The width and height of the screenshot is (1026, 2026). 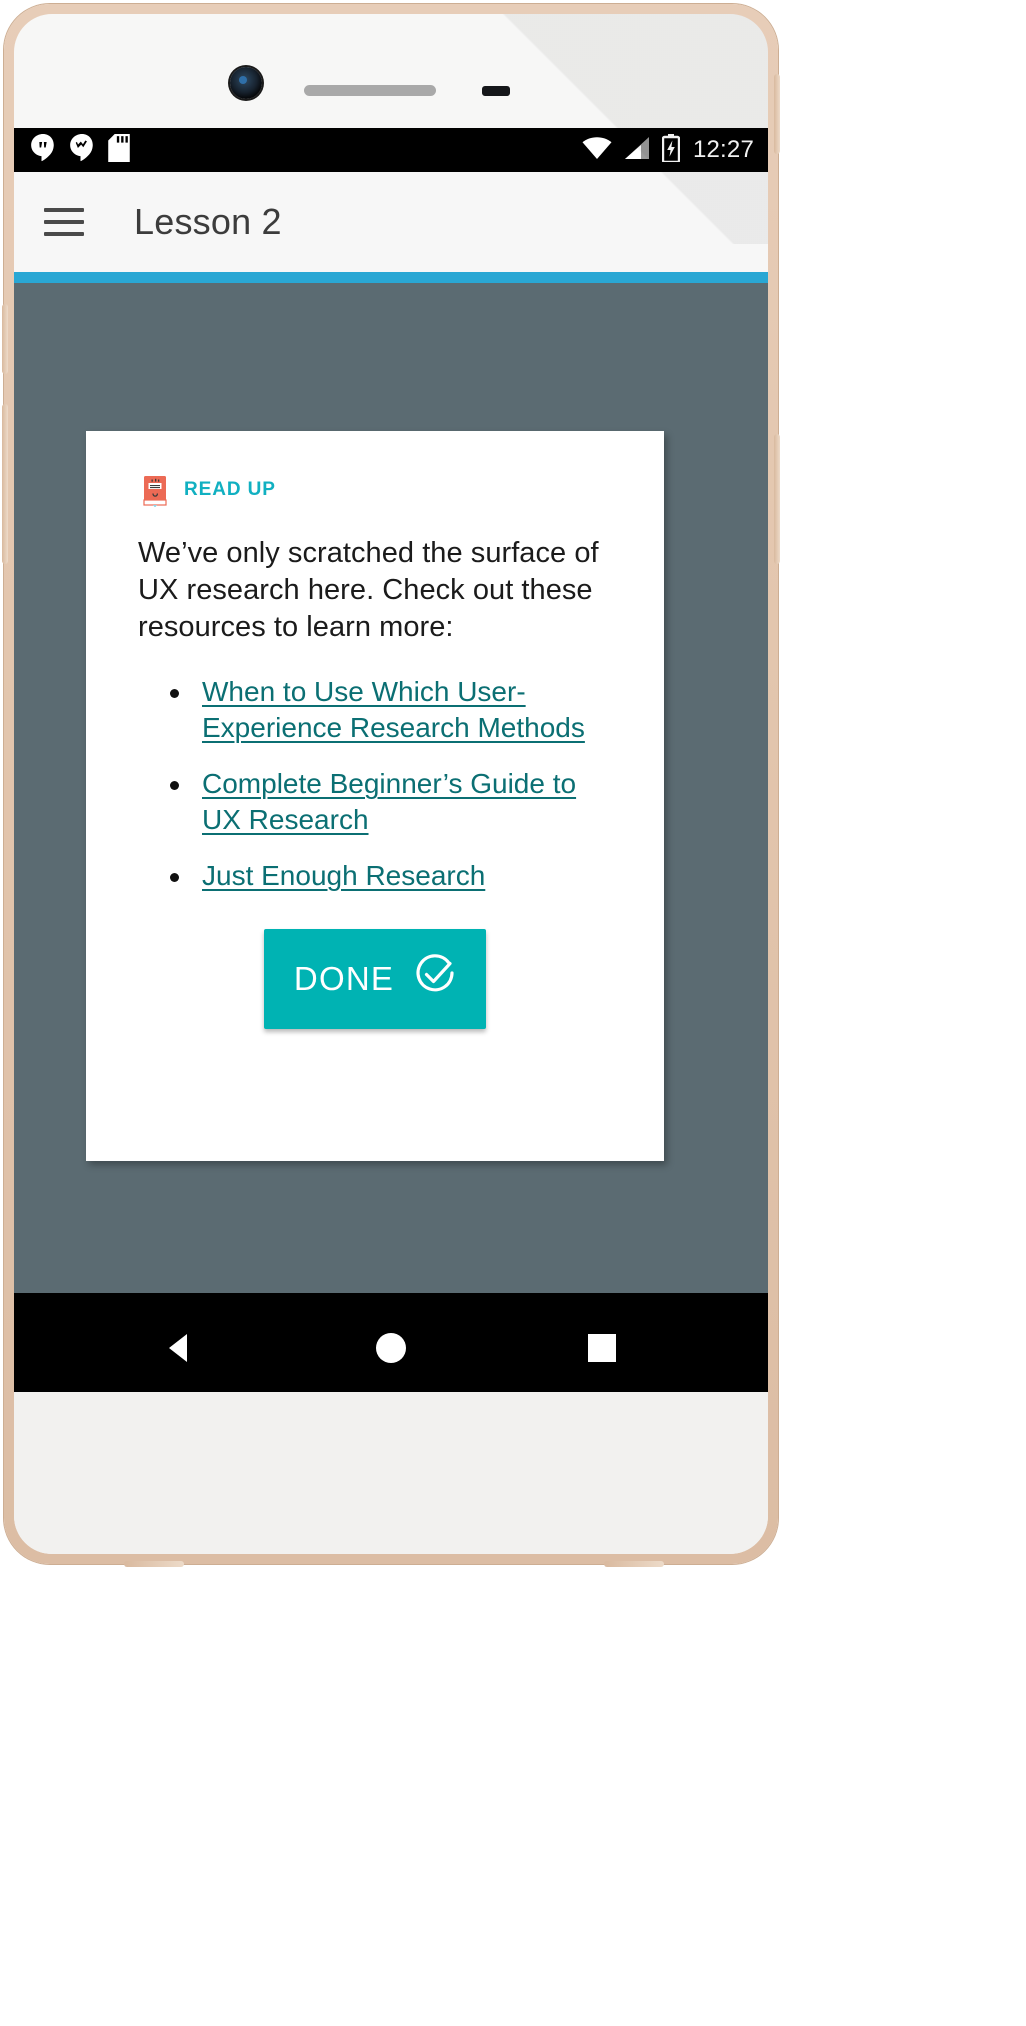 What do you see at coordinates (230, 489) in the screenshot?
I see `read-up-label: READ UP` at bounding box center [230, 489].